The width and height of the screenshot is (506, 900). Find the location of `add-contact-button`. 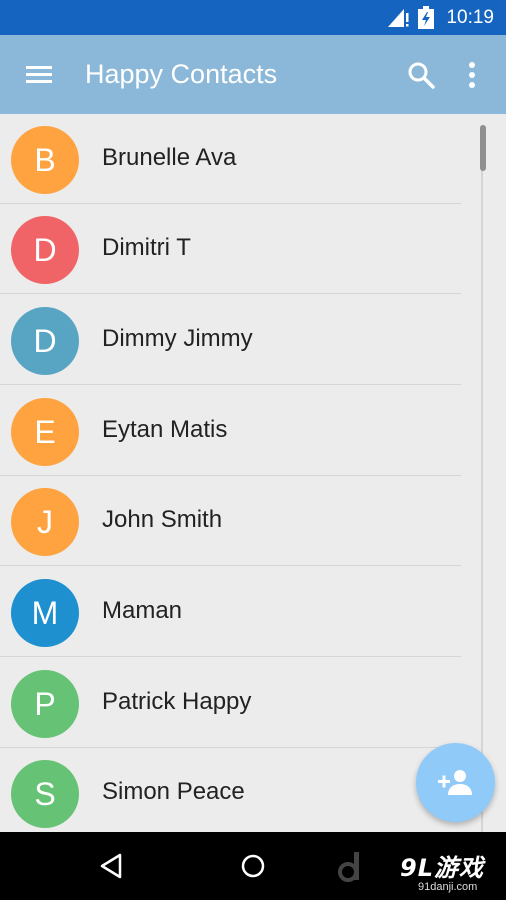

add-contact-button is located at coordinates (455, 782).